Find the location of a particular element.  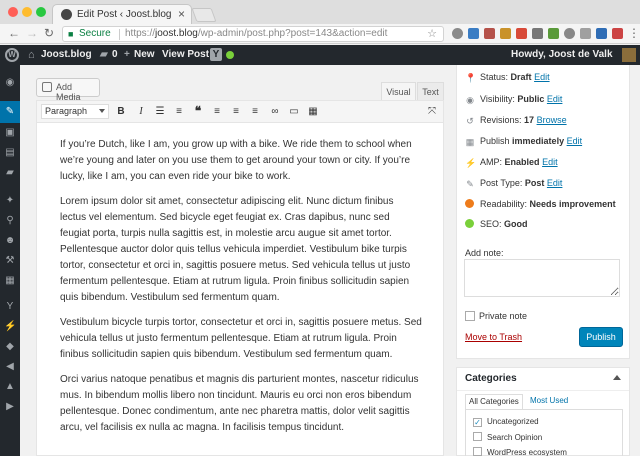

browse-revisions-link: Browse is located at coordinates (552, 120).